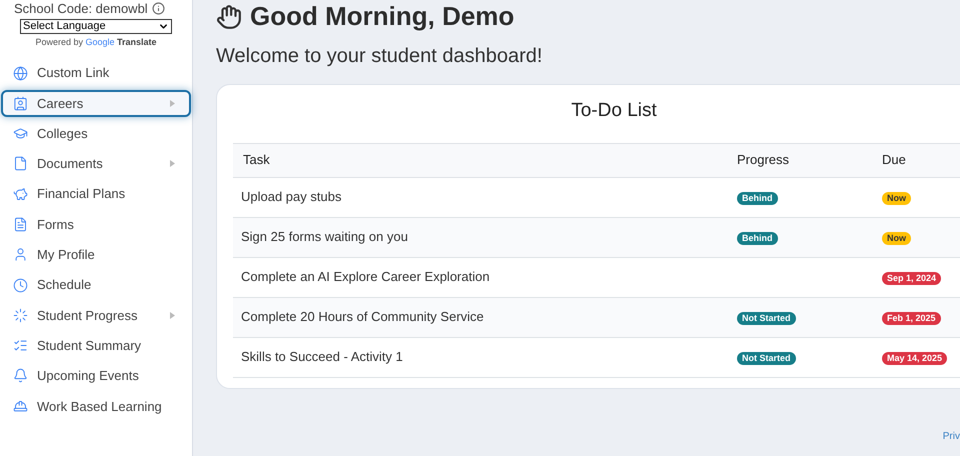 Image resolution: width=960 pixels, height=456 pixels. Describe the element at coordinates (20, 285) in the screenshot. I see `clock-icon` at that location.